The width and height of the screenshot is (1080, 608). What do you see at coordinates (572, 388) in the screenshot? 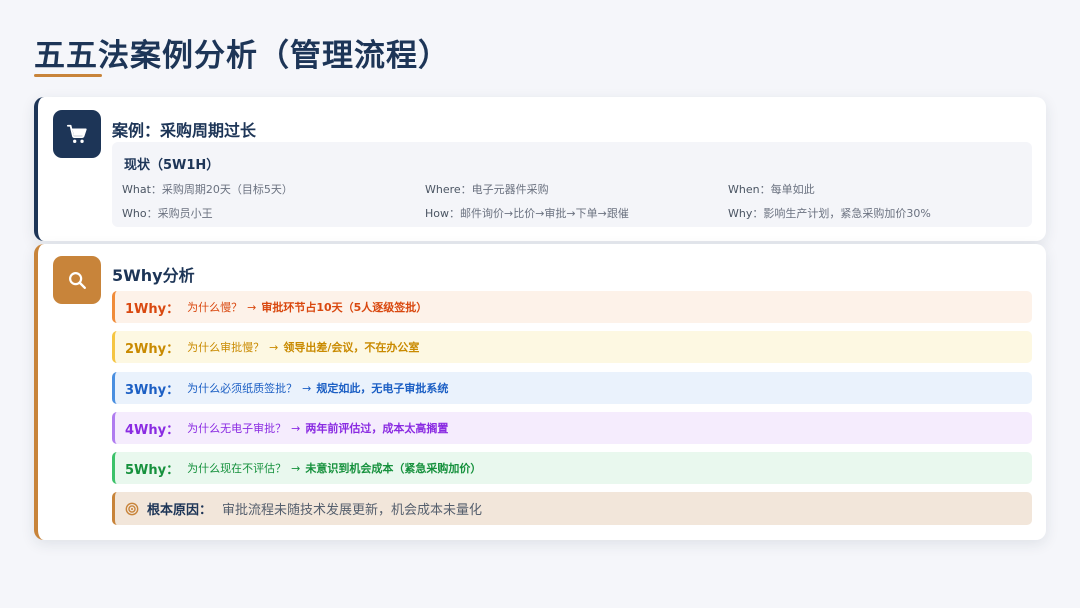
I see `why-row-3: 3Why： 为什么必须纸质签批？ → 规定如此，无电子审批系统` at bounding box center [572, 388].